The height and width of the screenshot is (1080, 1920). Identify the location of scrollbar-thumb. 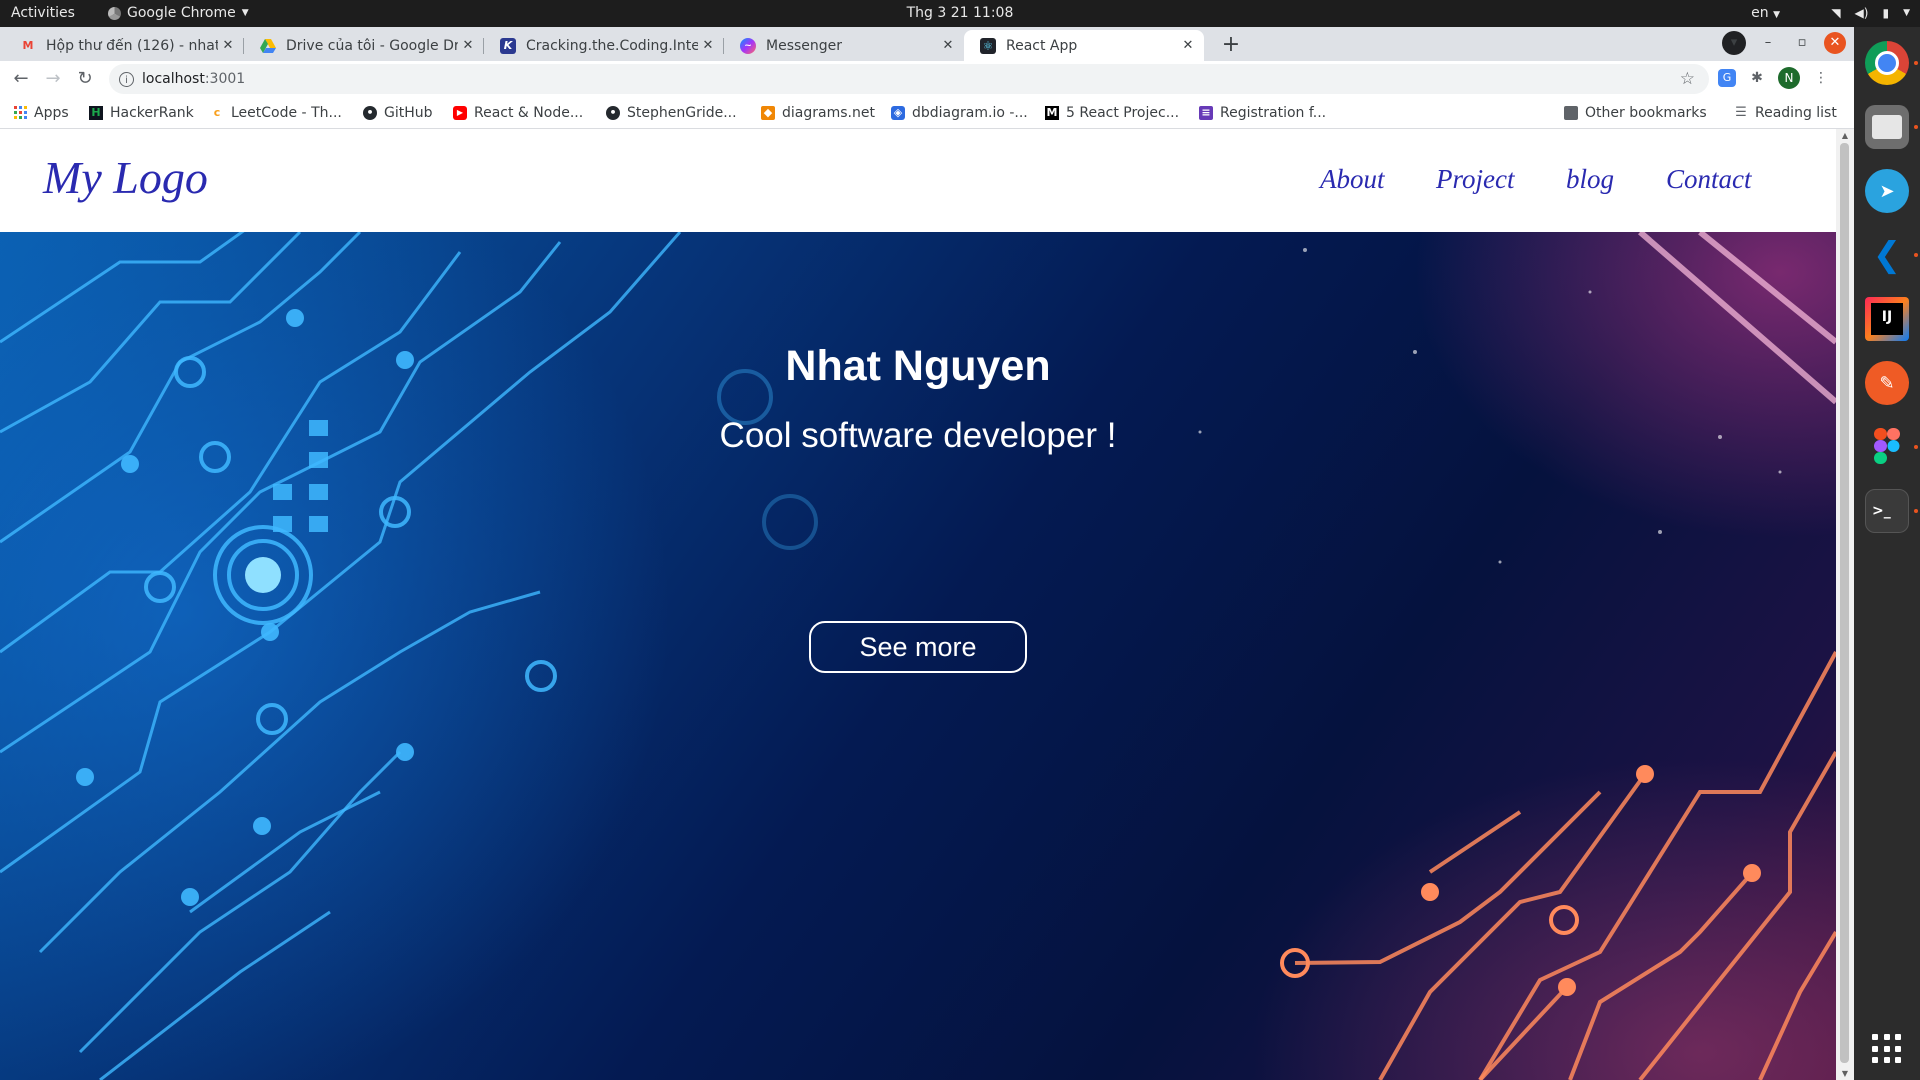
(1844, 603).